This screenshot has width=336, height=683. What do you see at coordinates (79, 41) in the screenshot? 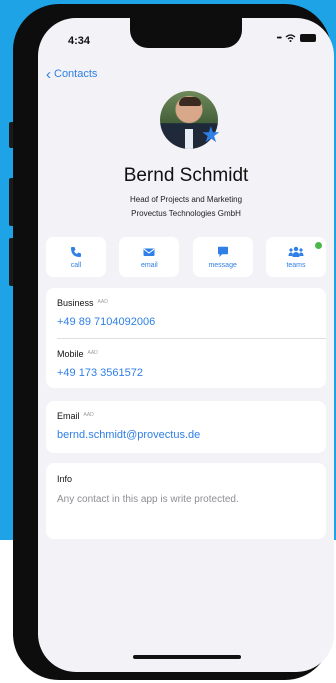
I see `status-time: 4:34` at bounding box center [79, 41].